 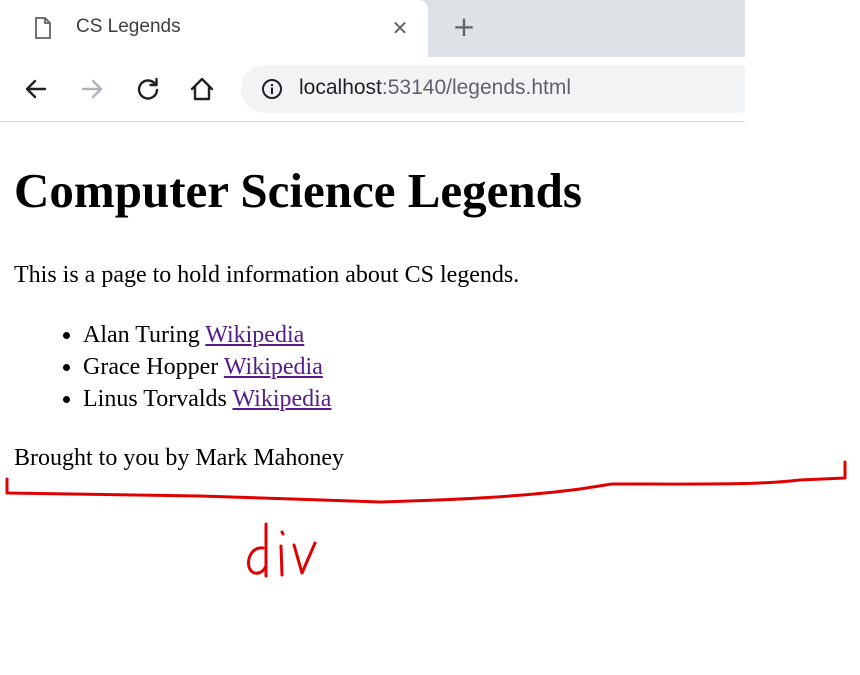 What do you see at coordinates (464, 27) in the screenshot?
I see `plus-icon: +` at bounding box center [464, 27].